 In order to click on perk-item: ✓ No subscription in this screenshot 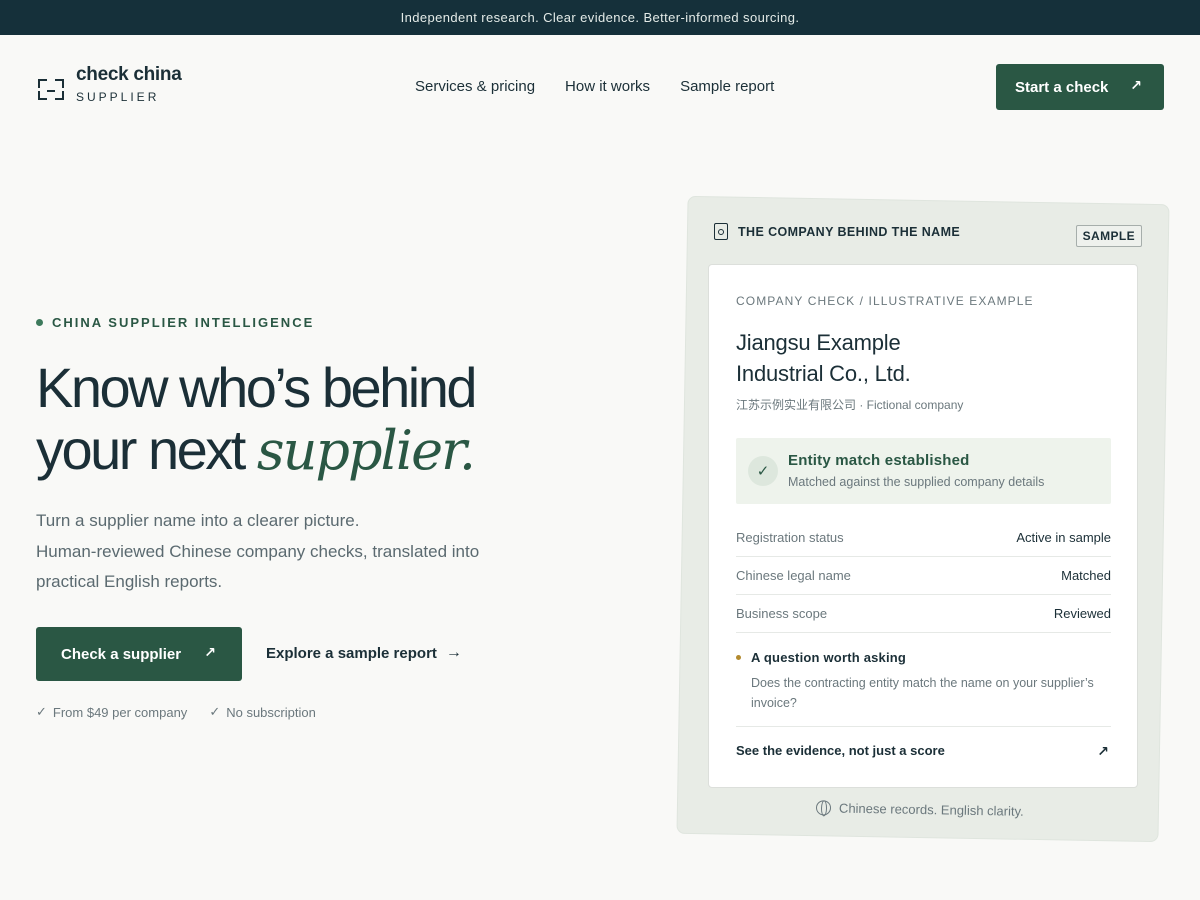, I will do `click(262, 712)`.